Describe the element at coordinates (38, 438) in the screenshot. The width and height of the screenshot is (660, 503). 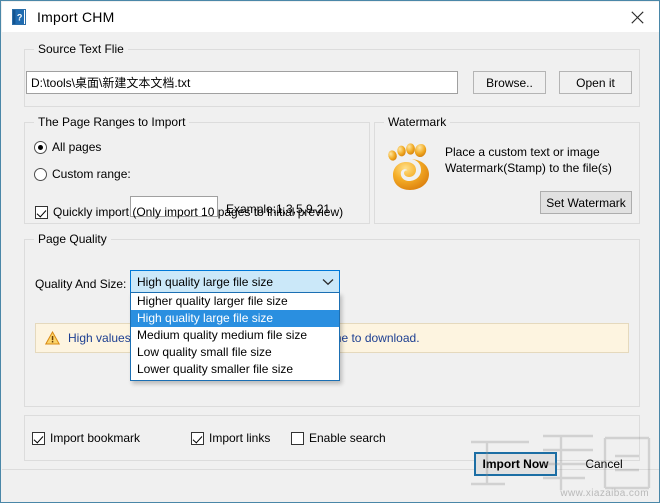
I see `import-bookmark-checkbox` at that location.